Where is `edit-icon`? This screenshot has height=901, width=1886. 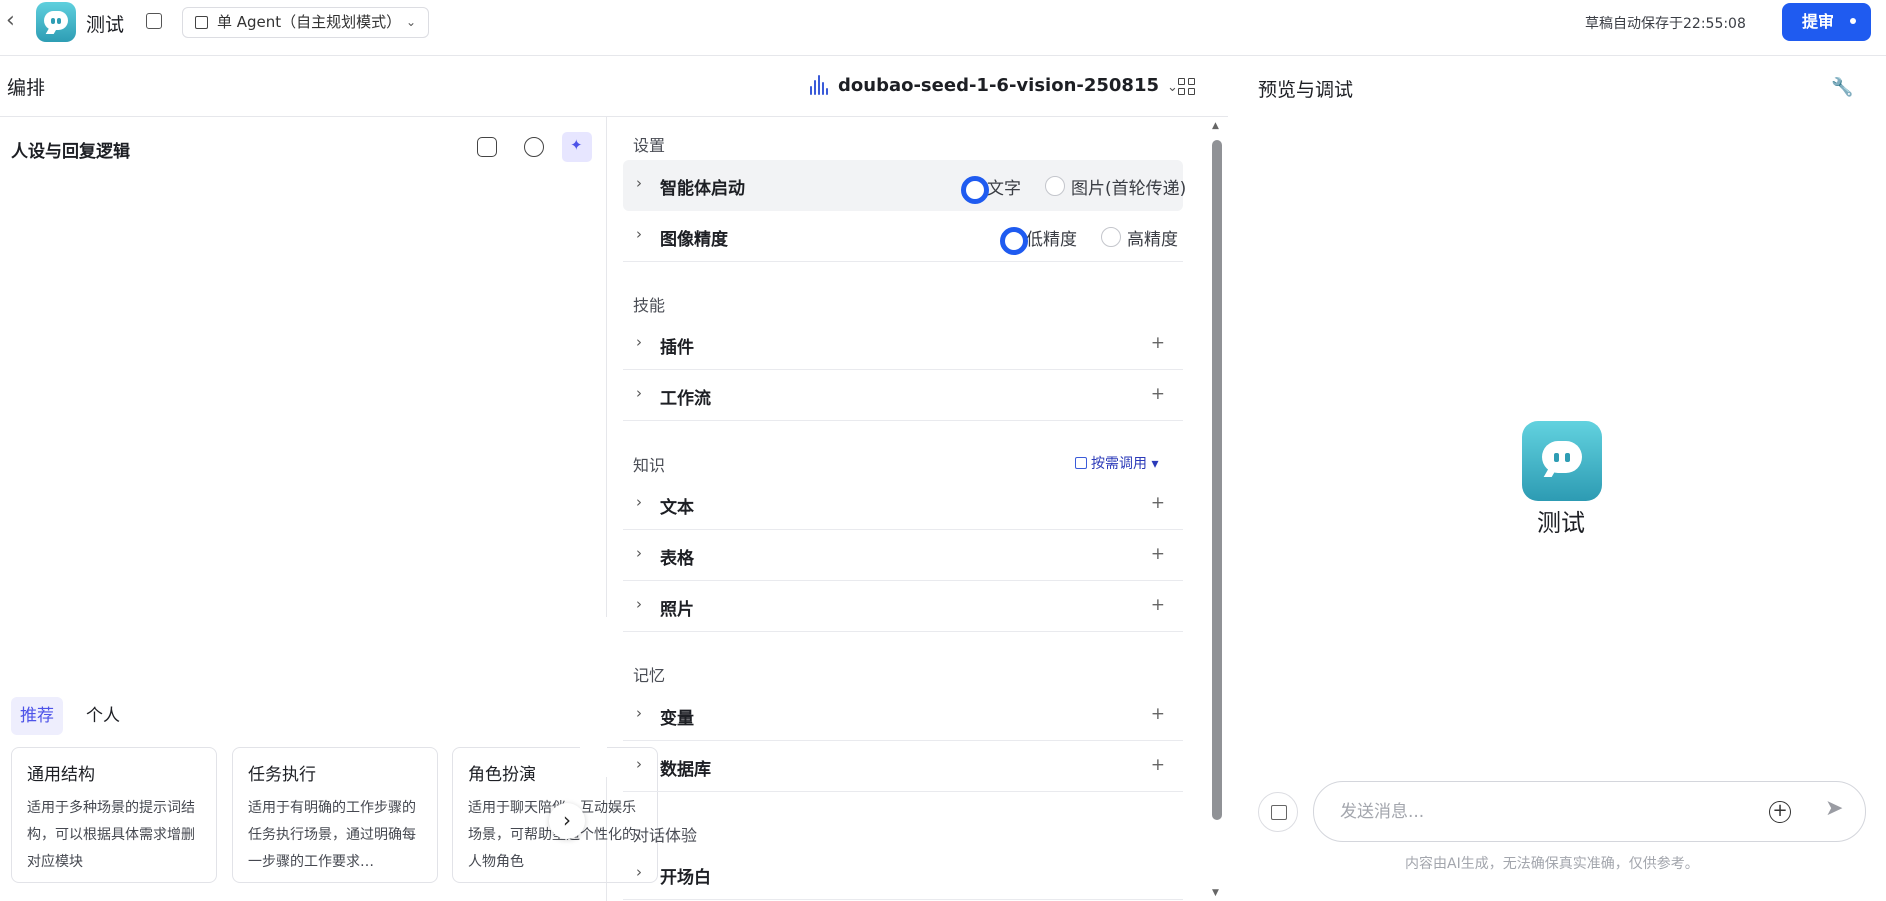
edit-icon is located at coordinates (154, 21).